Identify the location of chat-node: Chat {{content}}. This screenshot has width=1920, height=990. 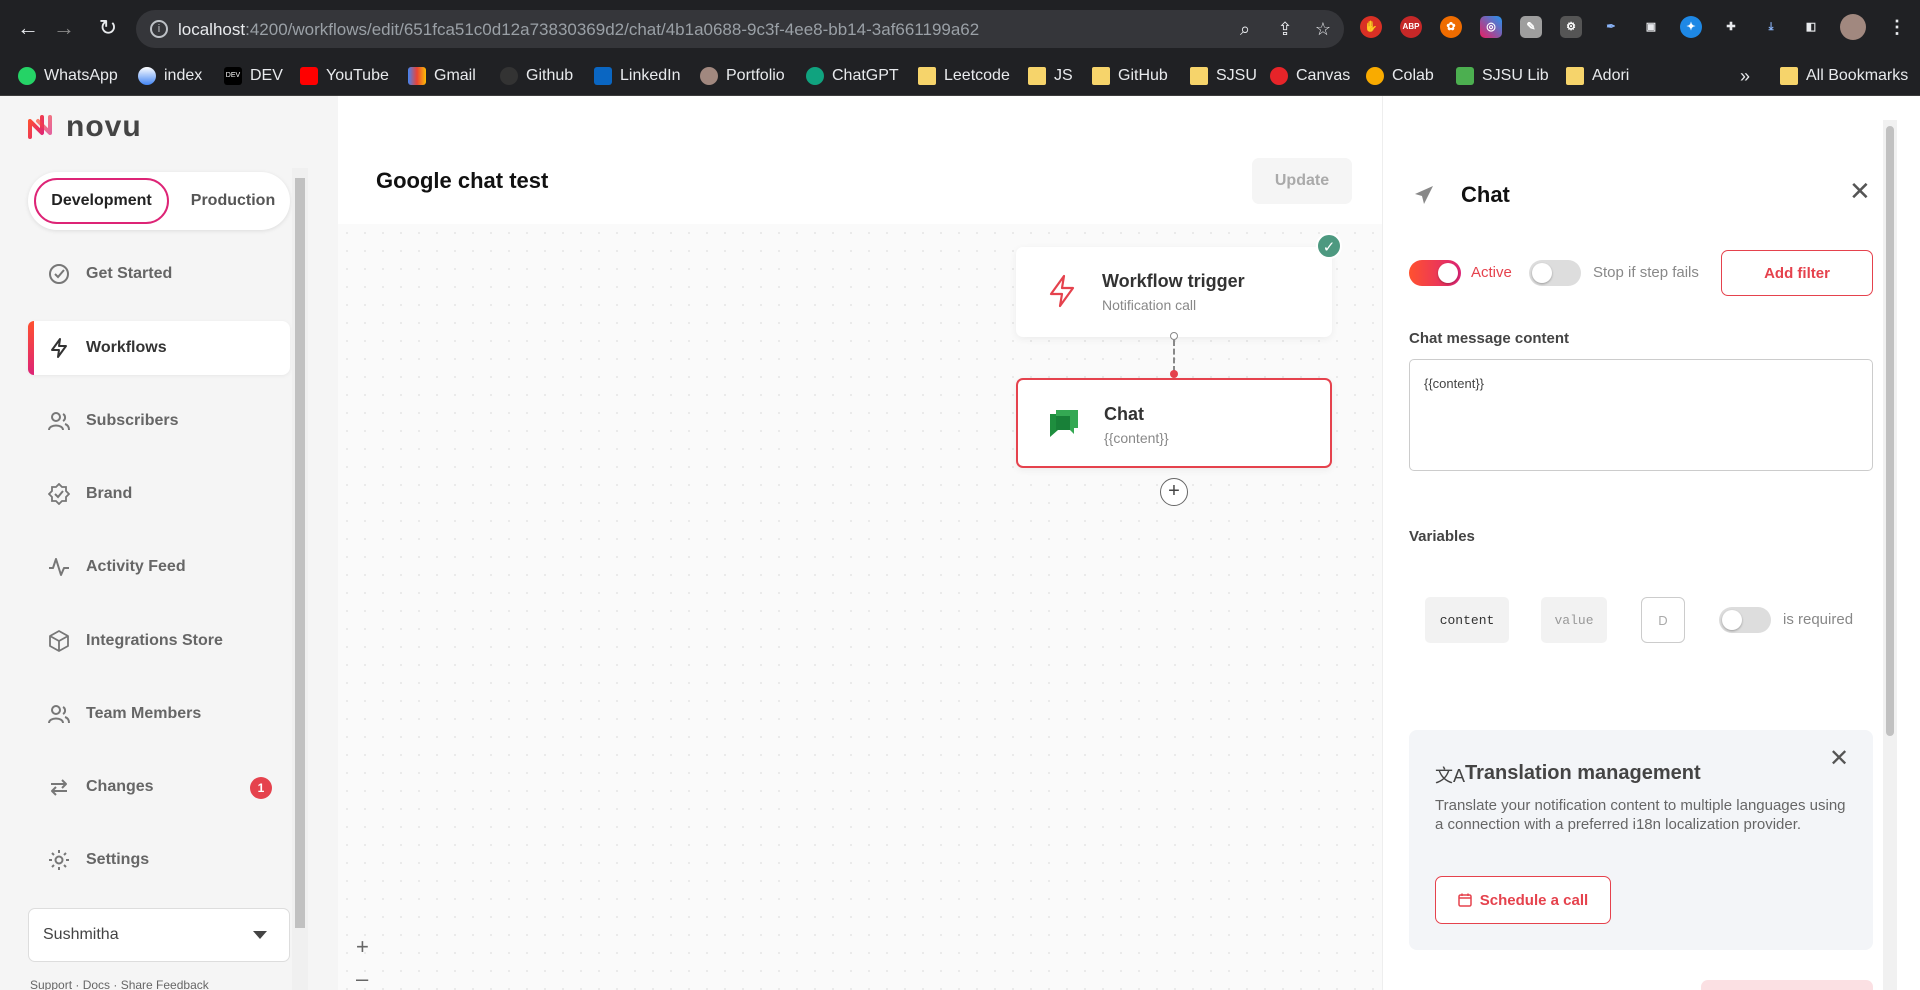
(1174, 423).